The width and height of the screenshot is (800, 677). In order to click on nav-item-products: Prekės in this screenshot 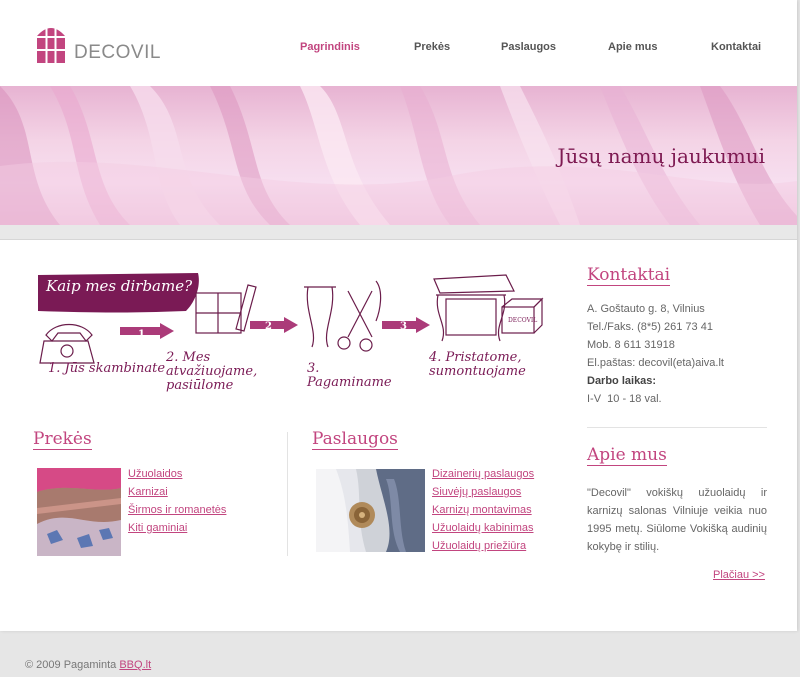, I will do `click(432, 47)`.